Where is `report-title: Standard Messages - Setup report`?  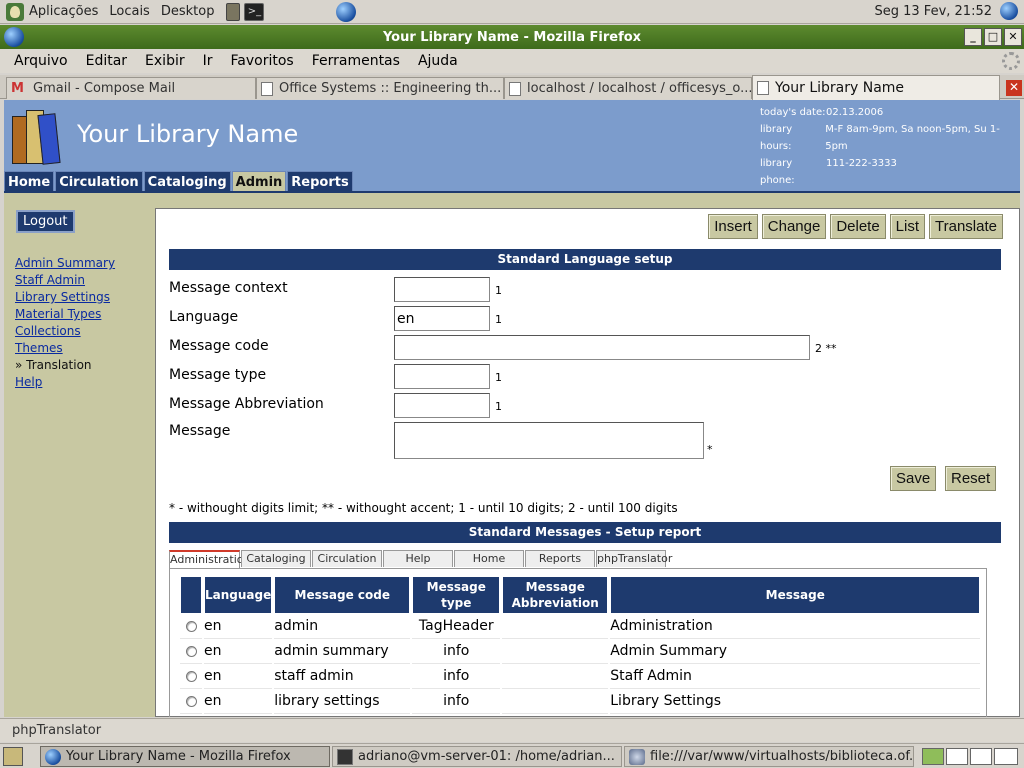
report-title: Standard Messages - Setup report is located at coordinates (585, 532).